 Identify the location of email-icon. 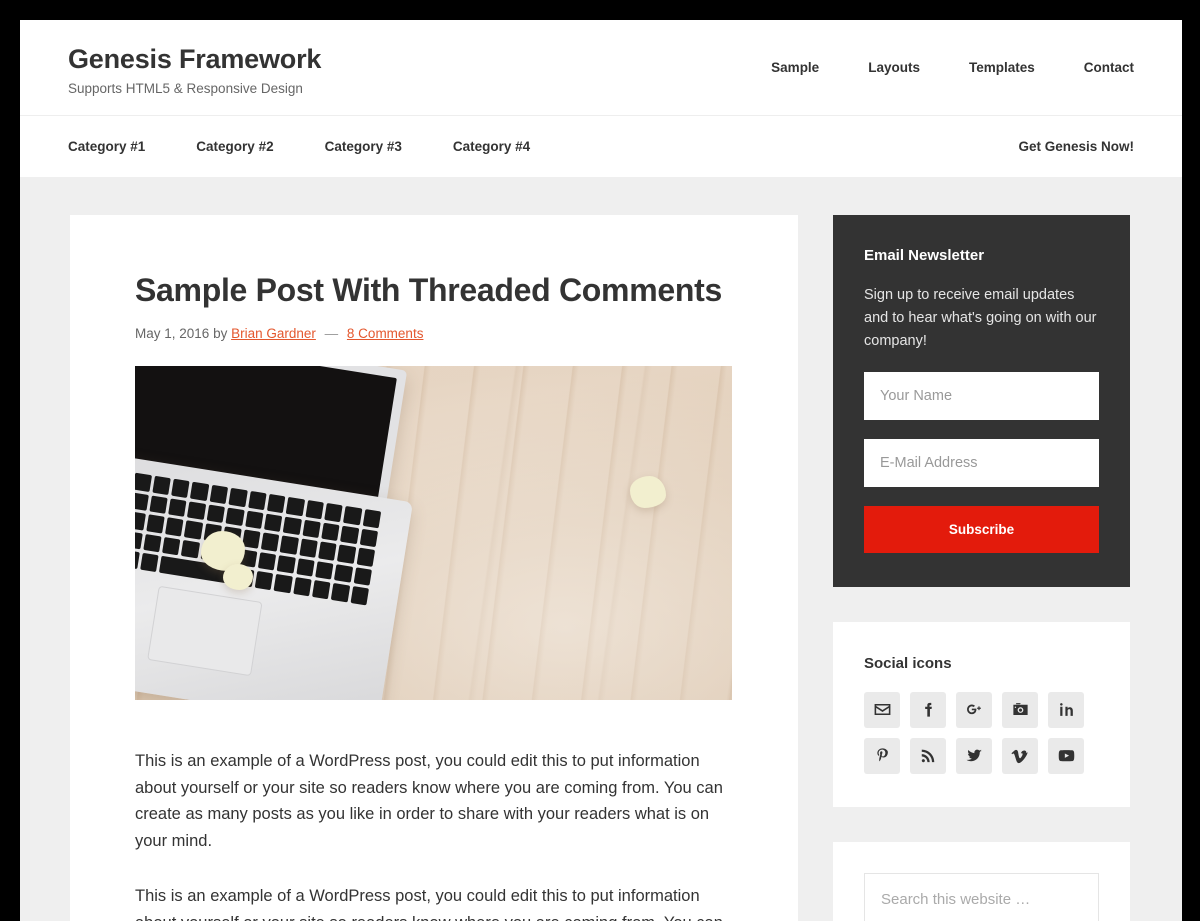
(882, 709).